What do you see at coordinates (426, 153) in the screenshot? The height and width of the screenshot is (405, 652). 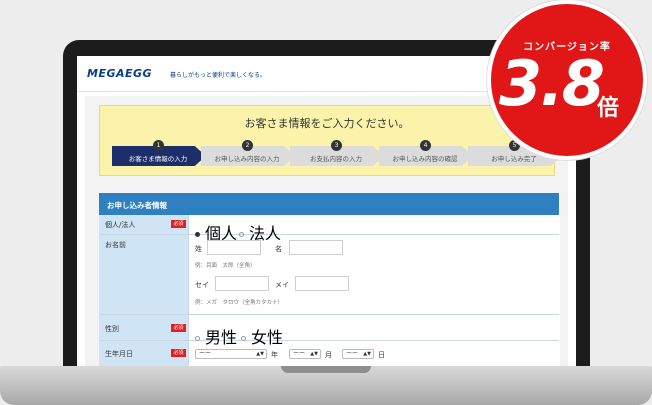 I see `step-4: 4 お申し込み内容の確認` at bounding box center [426, 153].